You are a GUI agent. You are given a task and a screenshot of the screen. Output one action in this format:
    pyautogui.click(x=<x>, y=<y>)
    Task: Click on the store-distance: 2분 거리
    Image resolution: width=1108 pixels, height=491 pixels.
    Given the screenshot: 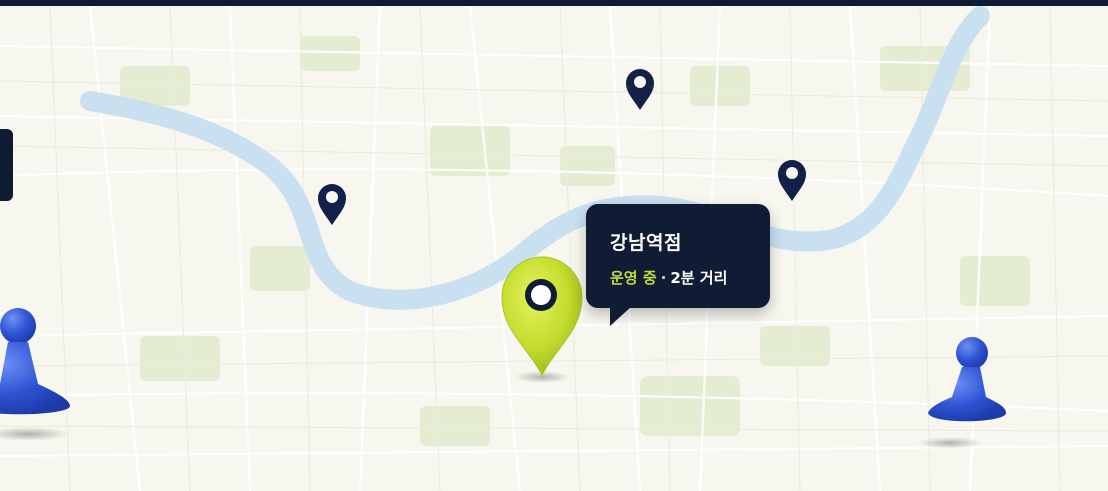 What is the action you would take?
    pyautogui.click(x=699, y=278)
    